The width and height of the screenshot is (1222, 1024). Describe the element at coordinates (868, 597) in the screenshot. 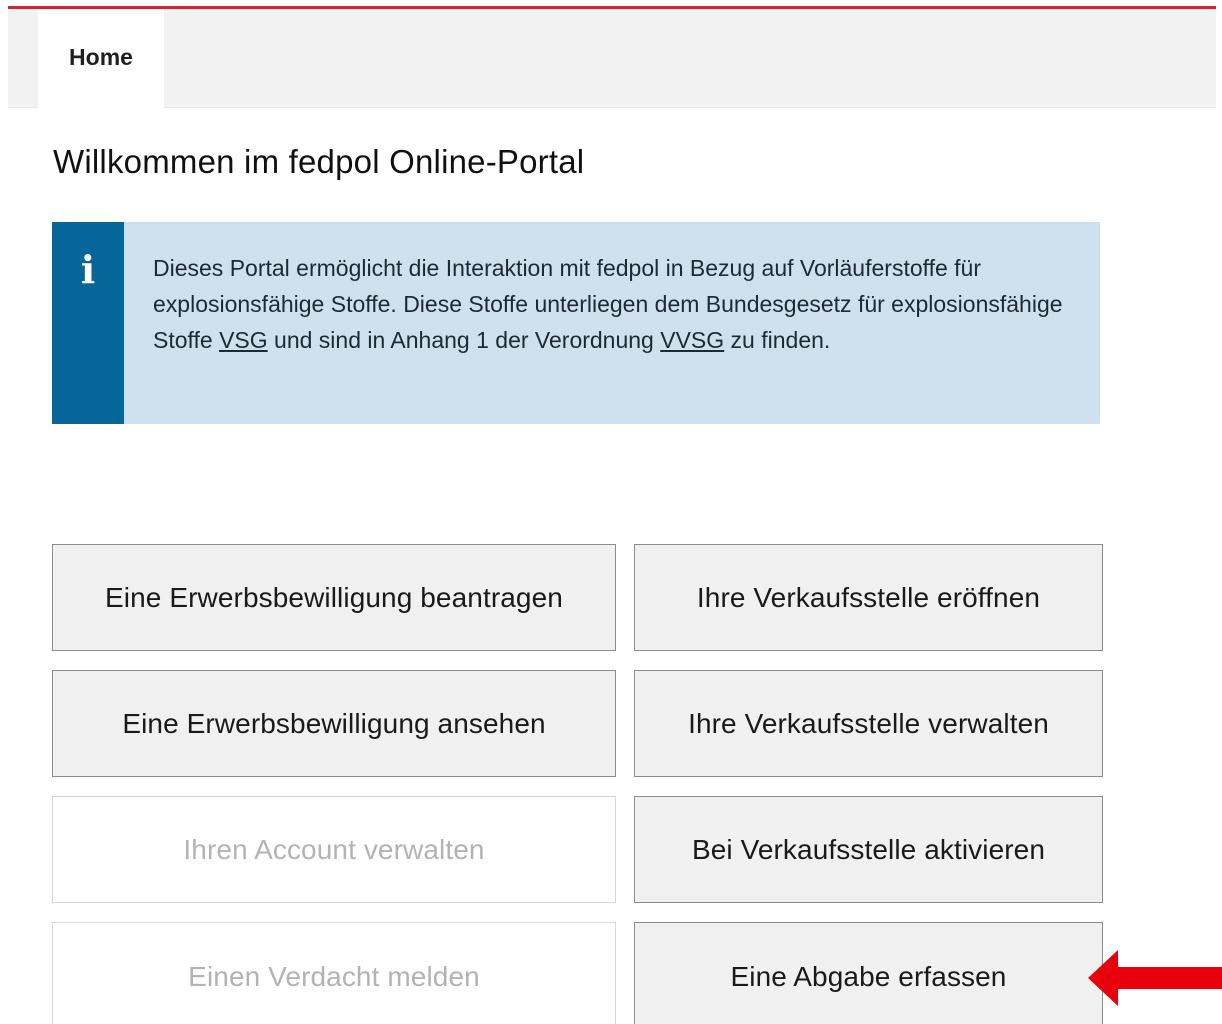

I see `open-sales-point-button: Ihre Verkaufsstelle eröffnen` at that location.